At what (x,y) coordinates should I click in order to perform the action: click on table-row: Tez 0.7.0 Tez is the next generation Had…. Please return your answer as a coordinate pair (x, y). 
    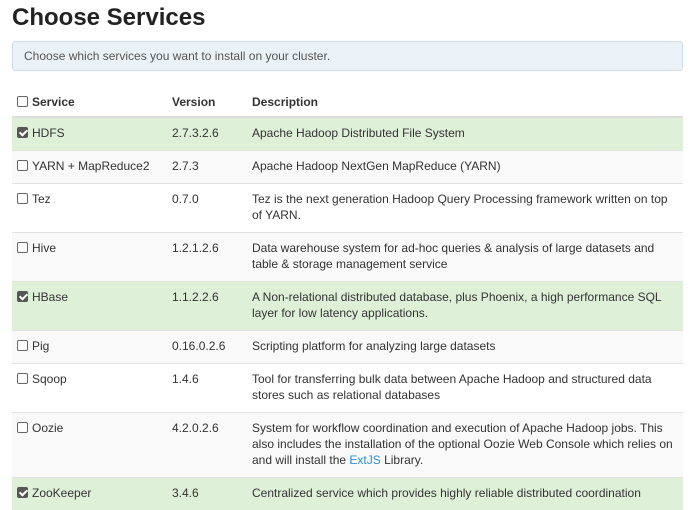
    Looking at the image, I should click on (347, 208).